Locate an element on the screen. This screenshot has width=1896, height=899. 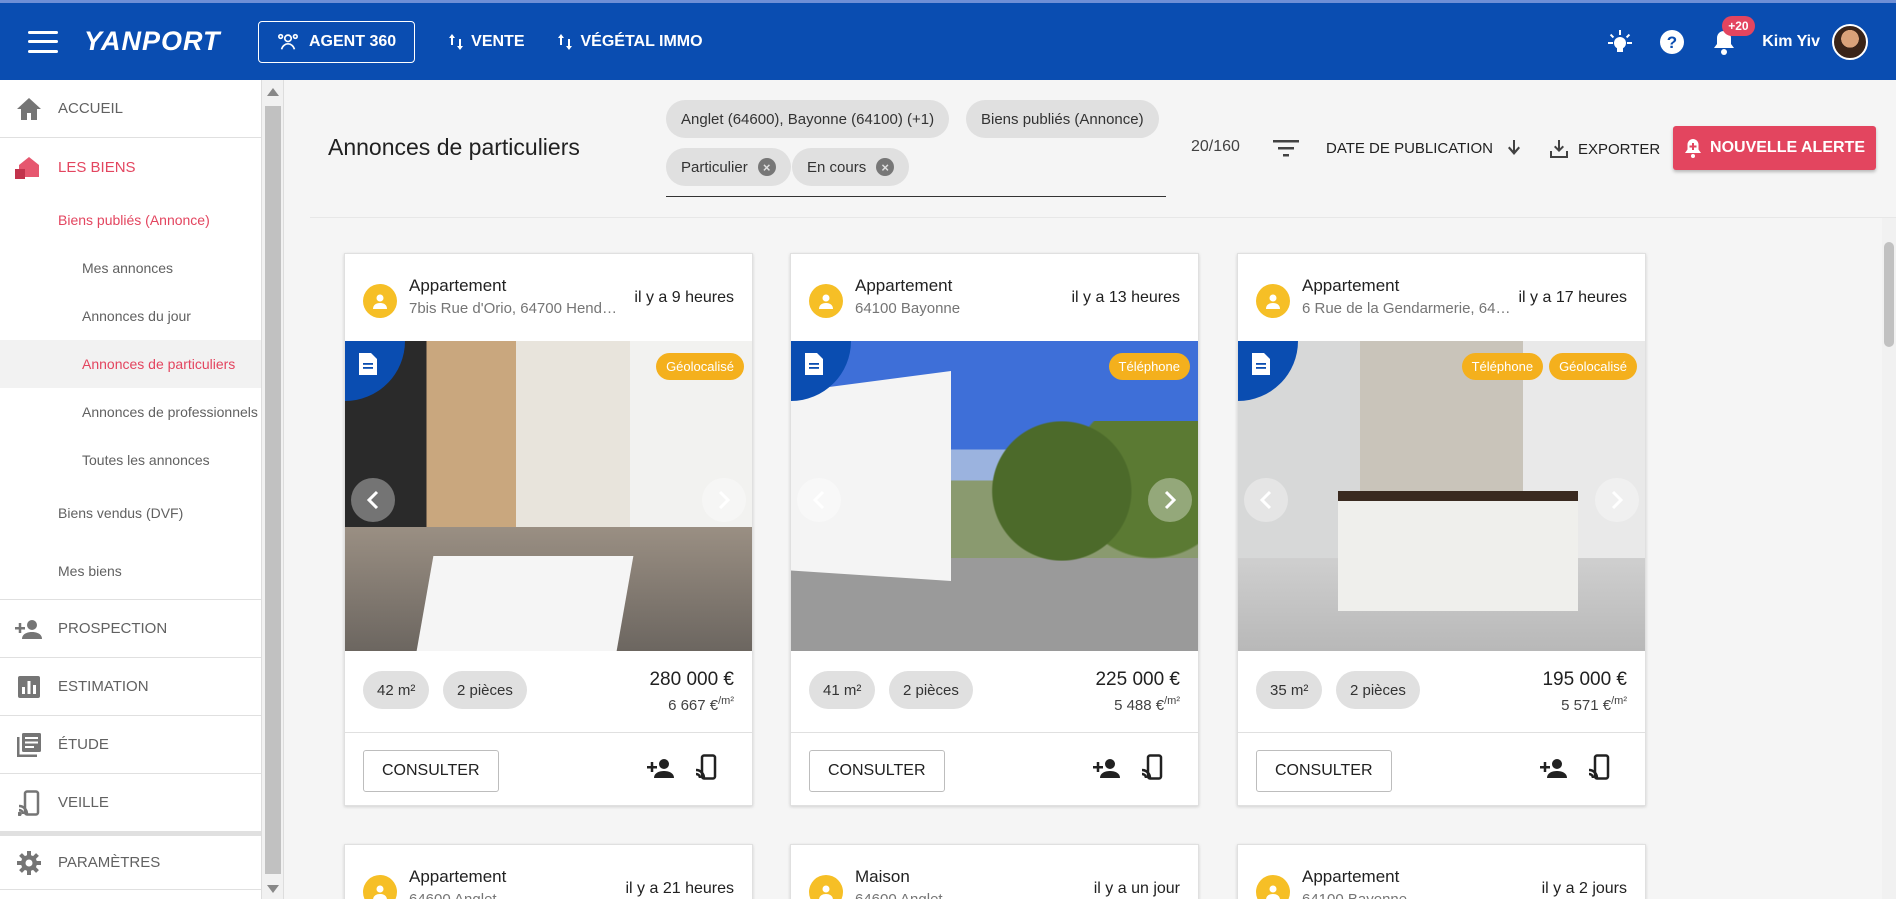
filter-chip-en-cours: En cours × is located at coordinates (851, 167).